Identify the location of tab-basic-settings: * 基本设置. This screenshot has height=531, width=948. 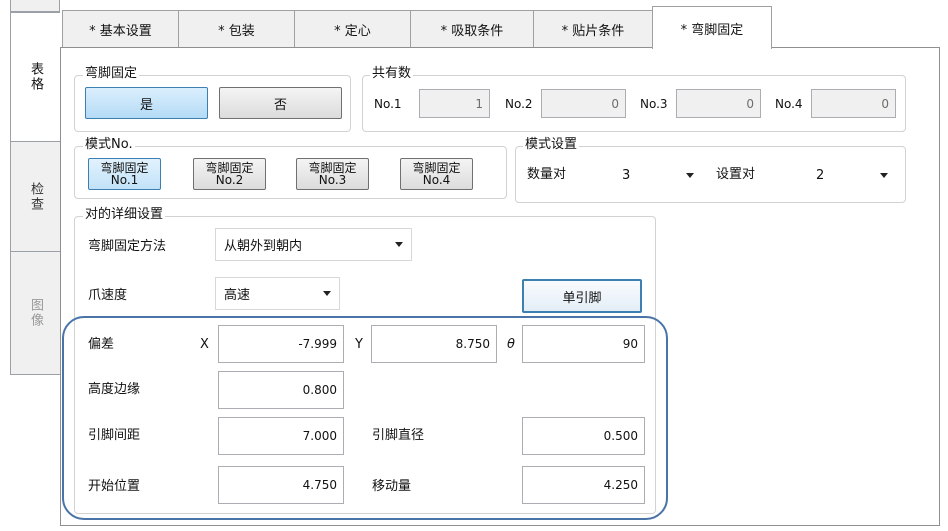
(120, 29).